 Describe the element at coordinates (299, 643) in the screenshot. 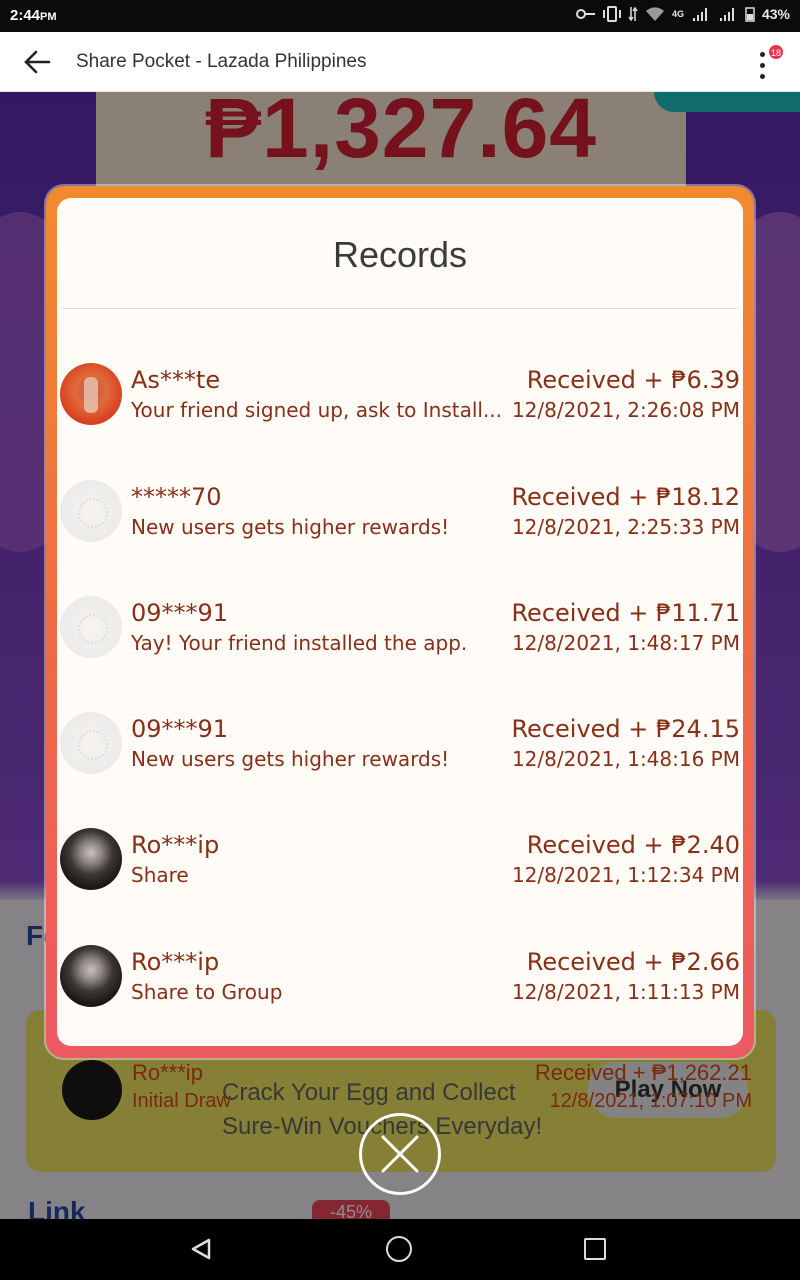

I see `record-subtitle: Yay! Your friend installed the app.` at that location.